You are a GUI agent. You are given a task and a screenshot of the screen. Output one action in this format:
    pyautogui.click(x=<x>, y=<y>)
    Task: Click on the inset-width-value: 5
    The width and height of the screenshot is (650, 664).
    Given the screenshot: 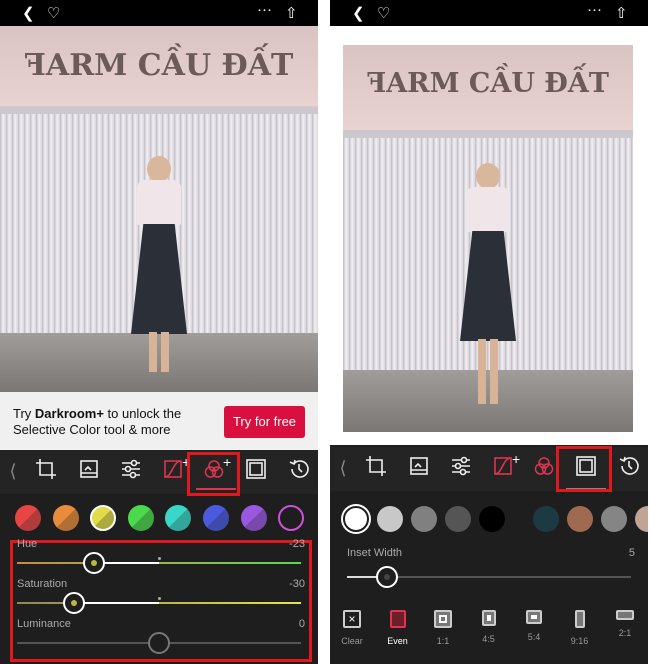 What is the action you would take?
    pyautogui.click(x=631, y=553)
    